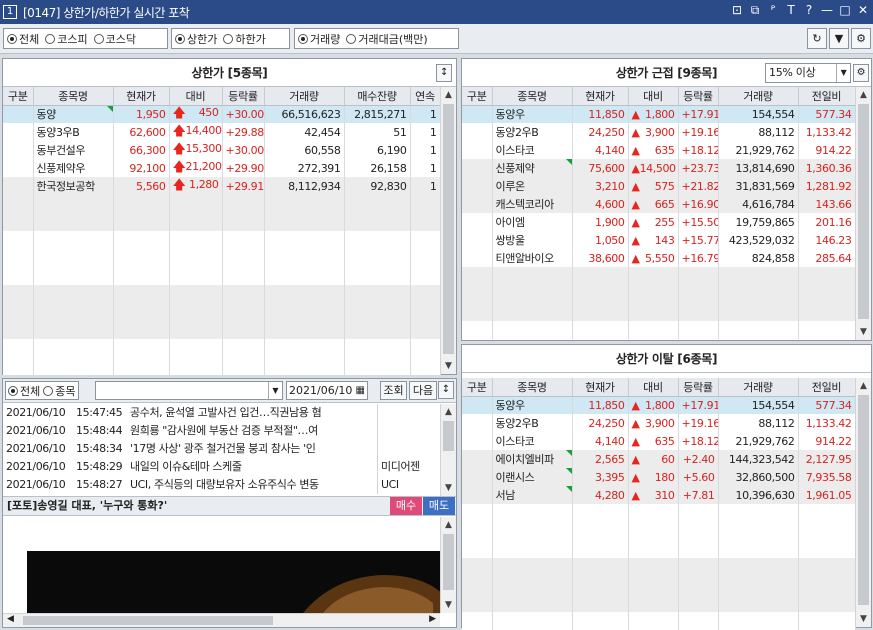 This screenshot has height=630, width=873. I want to click on upper-scrollbar: ▲ ▼, so click(448, 230).